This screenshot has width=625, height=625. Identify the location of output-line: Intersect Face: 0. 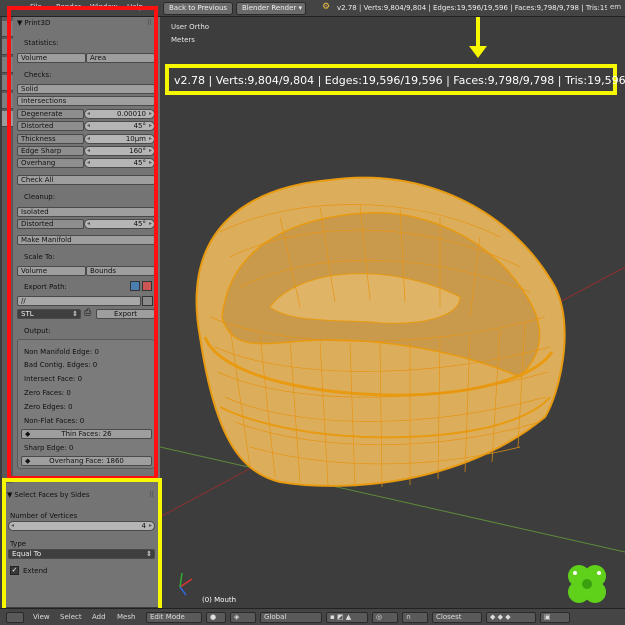
(53, 379).